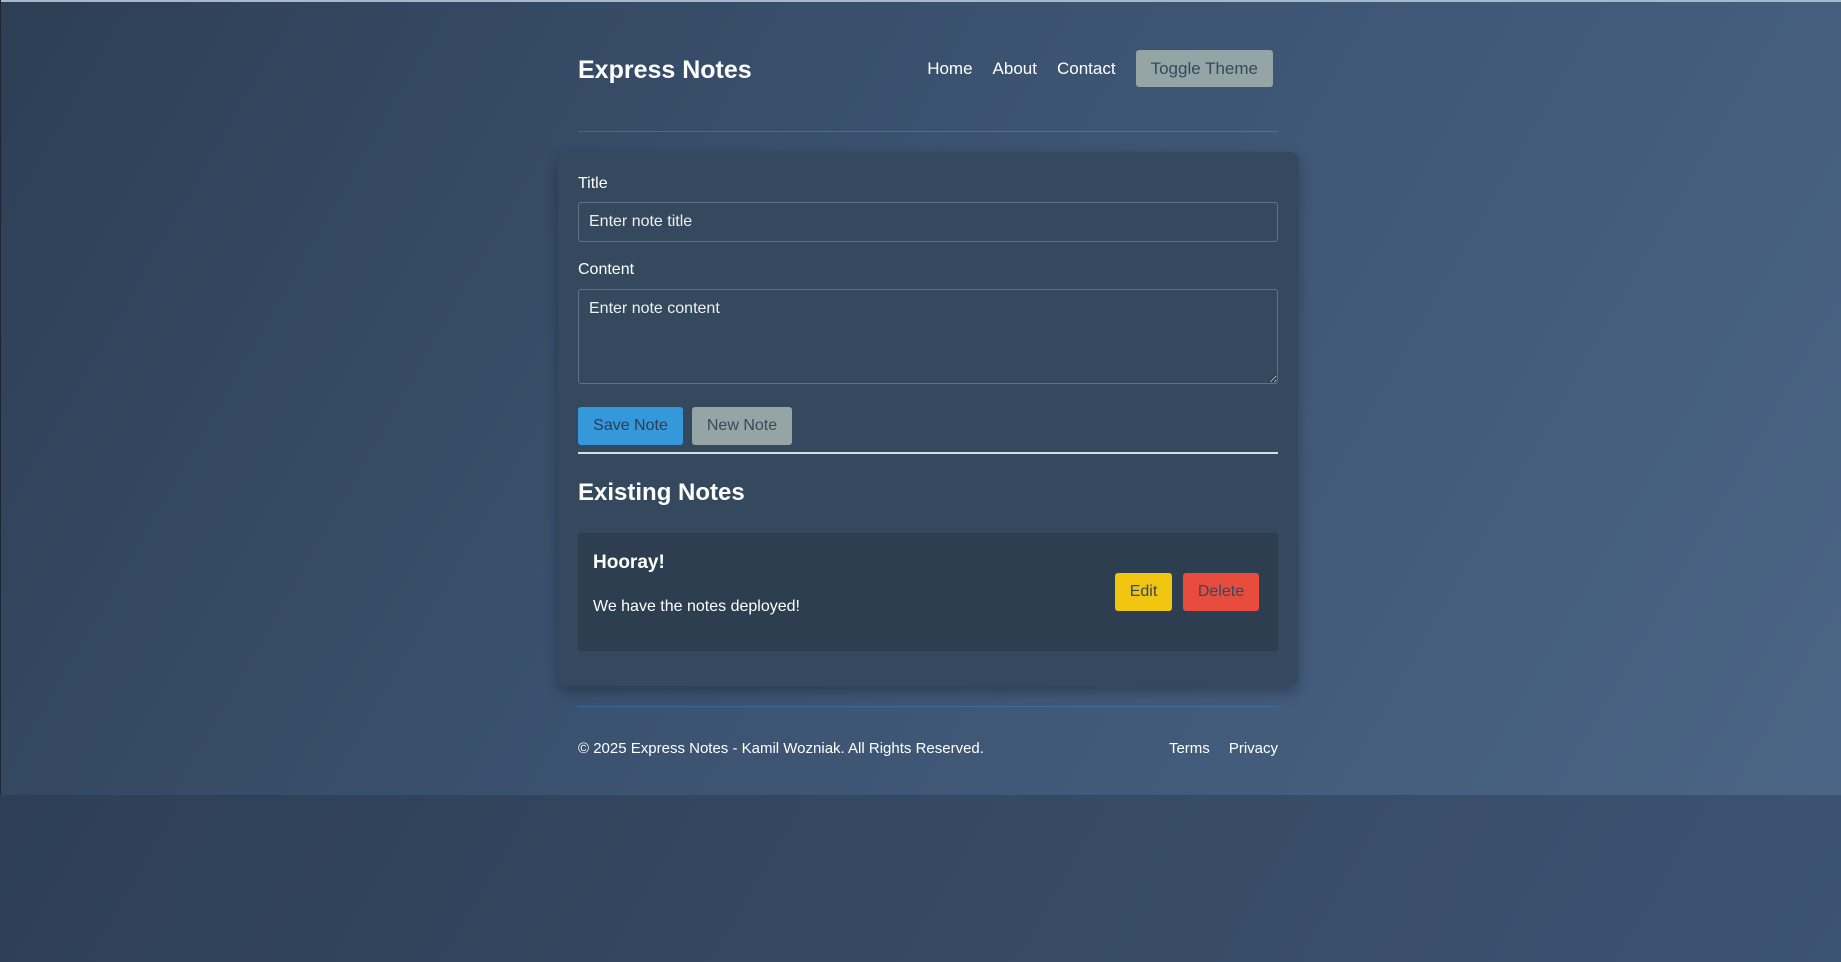  What do you see at coordinates (630, 426) in the screenshot?
I see `save-note-button: Save Note` at bounding box center [630, 426].